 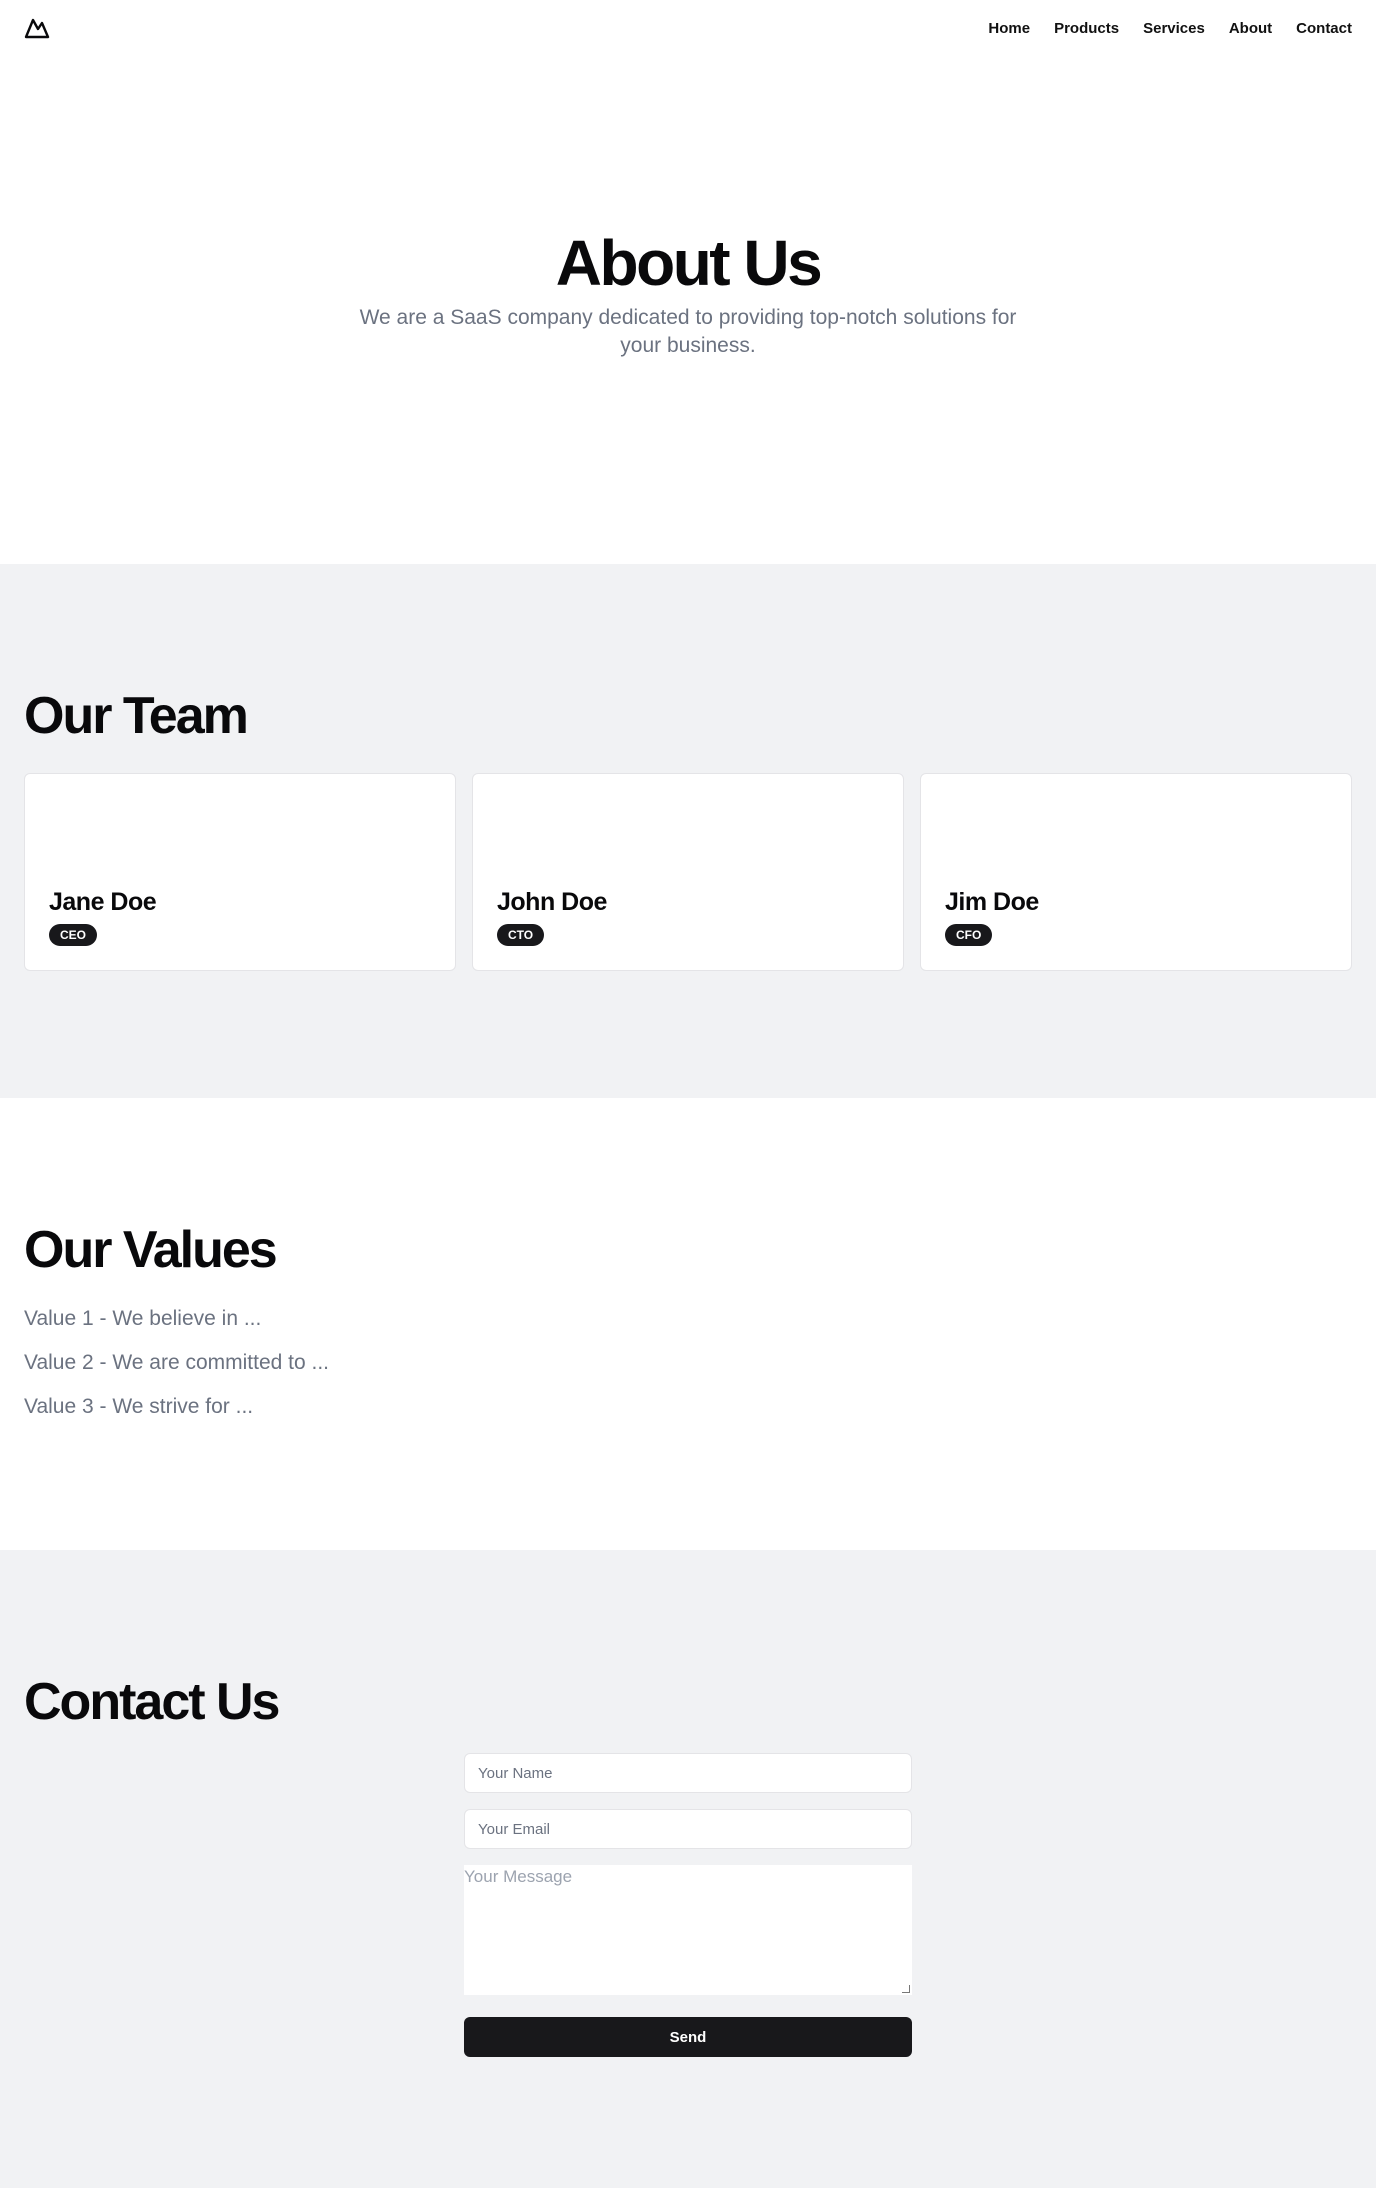 I want to click on contact-title: Contact Us, so click(x=152, y=1702).